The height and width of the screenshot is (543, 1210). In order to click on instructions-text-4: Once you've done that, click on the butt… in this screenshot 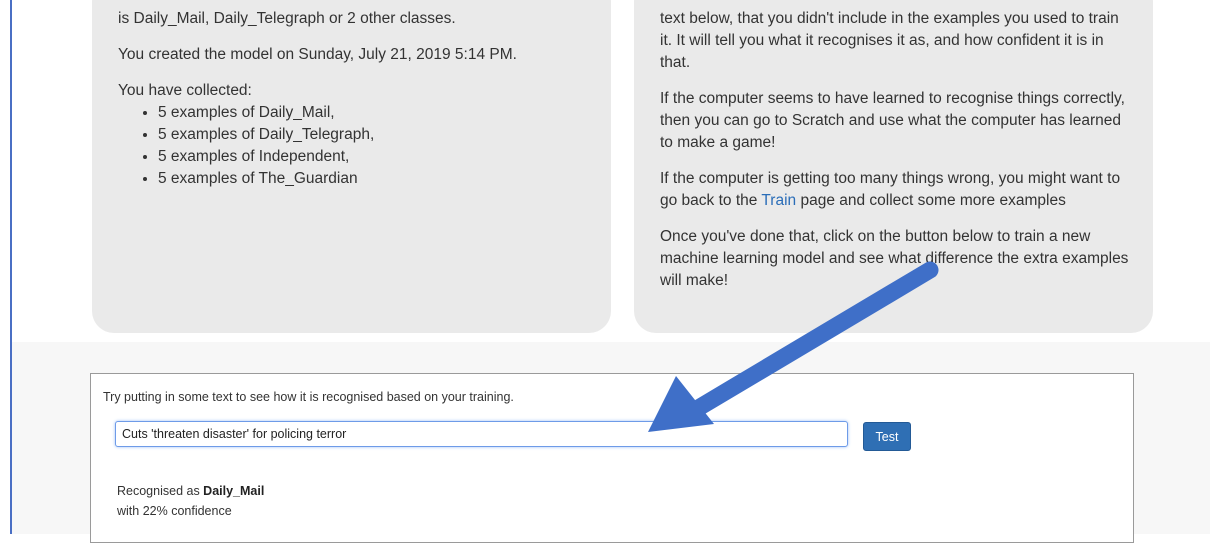, I will do `click(894, 258)`.